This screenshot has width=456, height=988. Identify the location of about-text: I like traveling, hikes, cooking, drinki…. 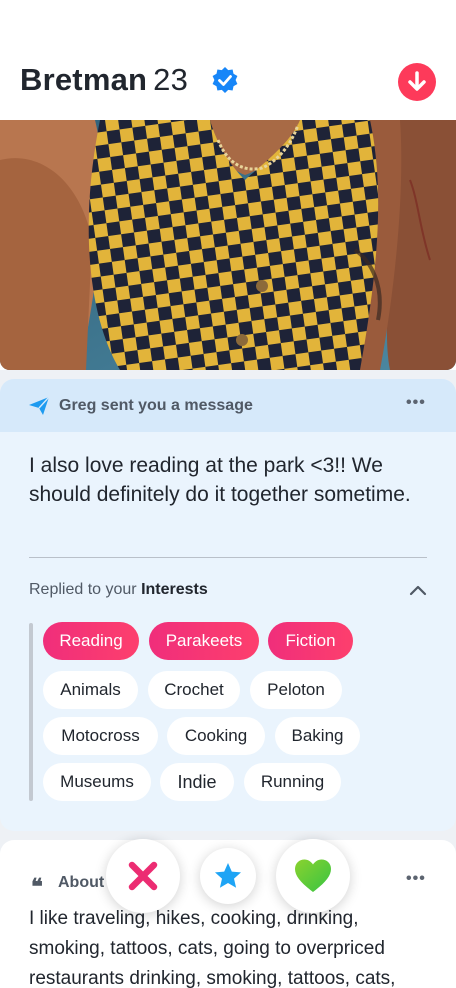
(212, 948).